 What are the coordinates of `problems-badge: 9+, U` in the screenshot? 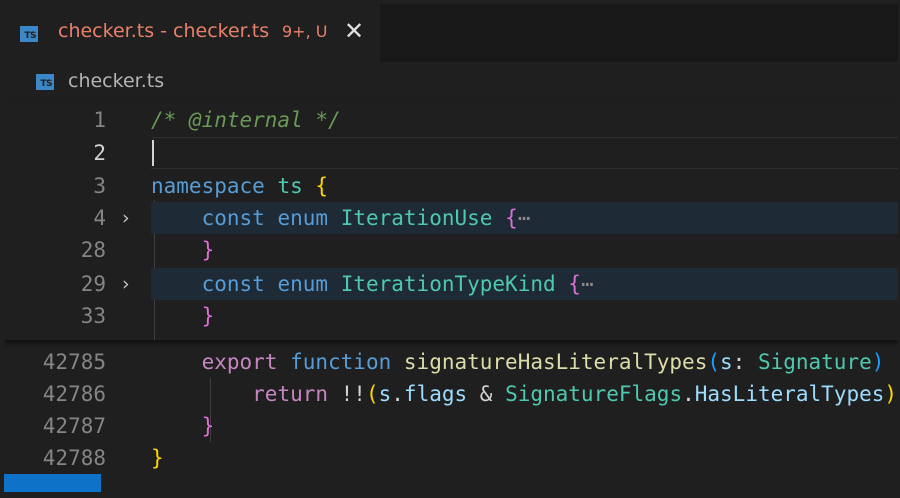 It's located at (305, 31).